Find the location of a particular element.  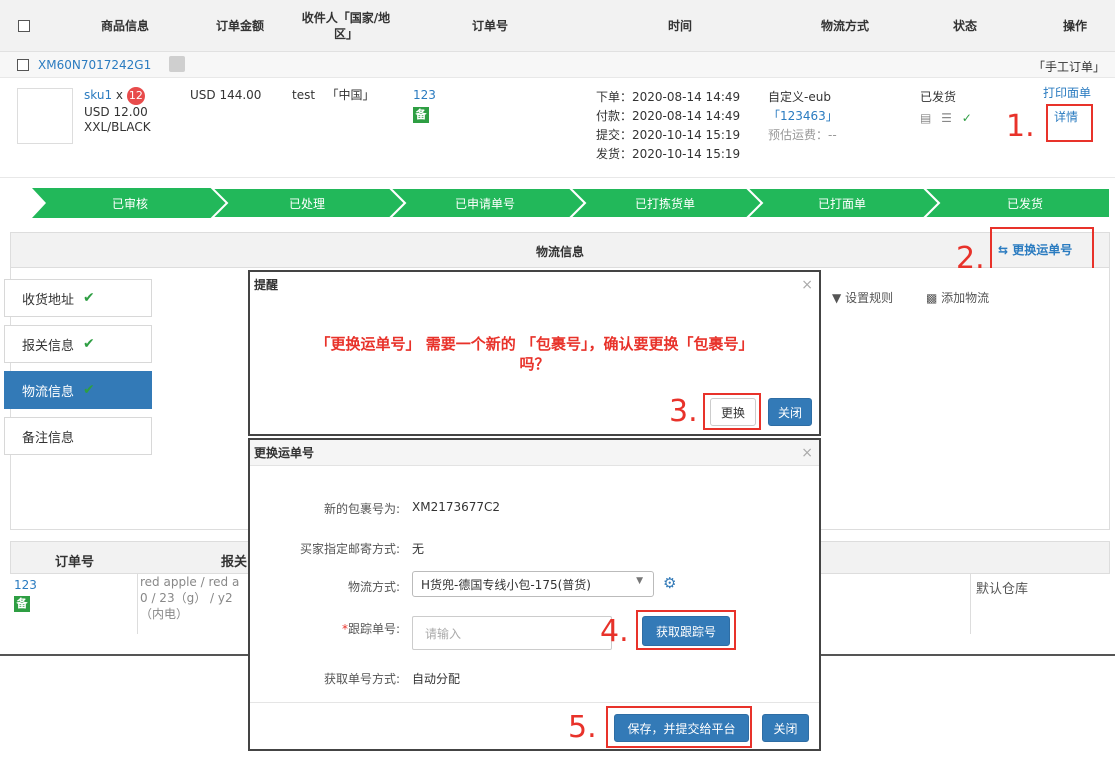

set-rule-label: 设置规则 is located at coordinates (869, 298).